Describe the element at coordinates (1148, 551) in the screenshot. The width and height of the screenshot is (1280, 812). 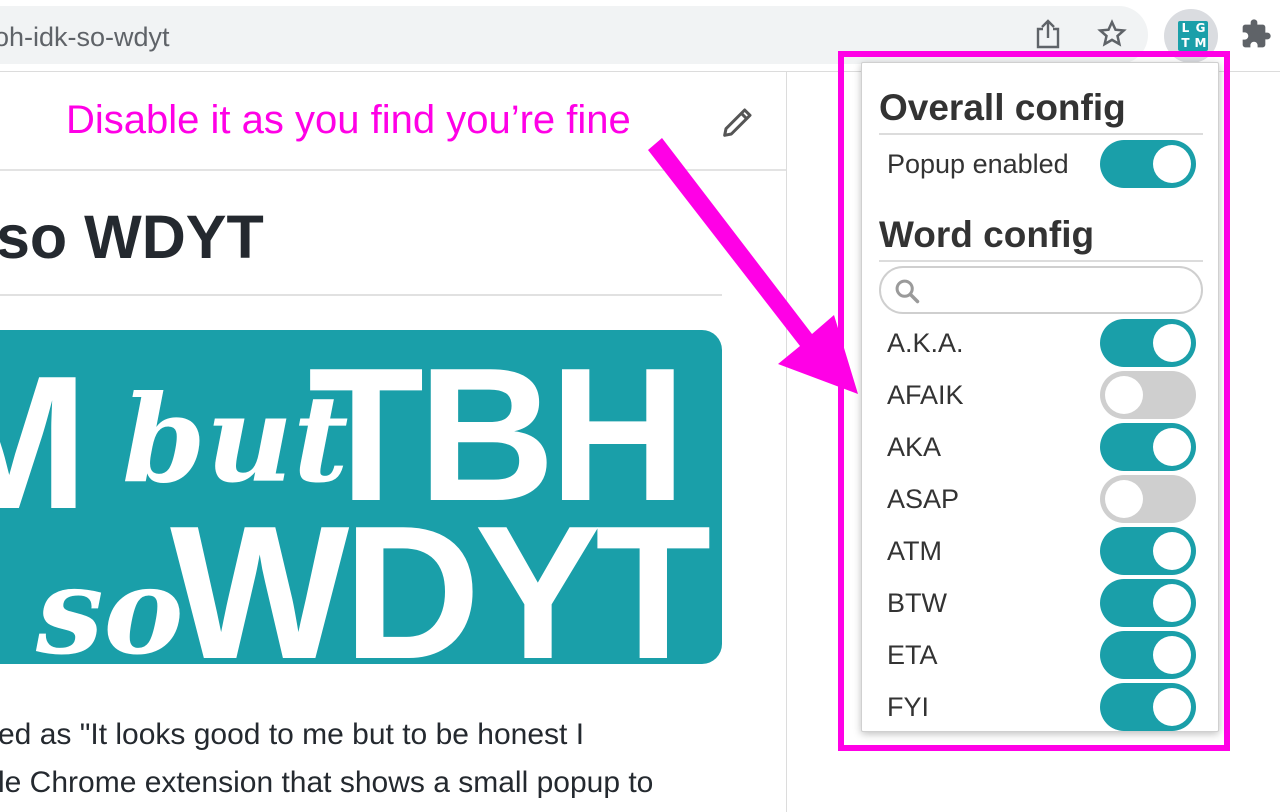
I see `word-toggle-atm` at that location.